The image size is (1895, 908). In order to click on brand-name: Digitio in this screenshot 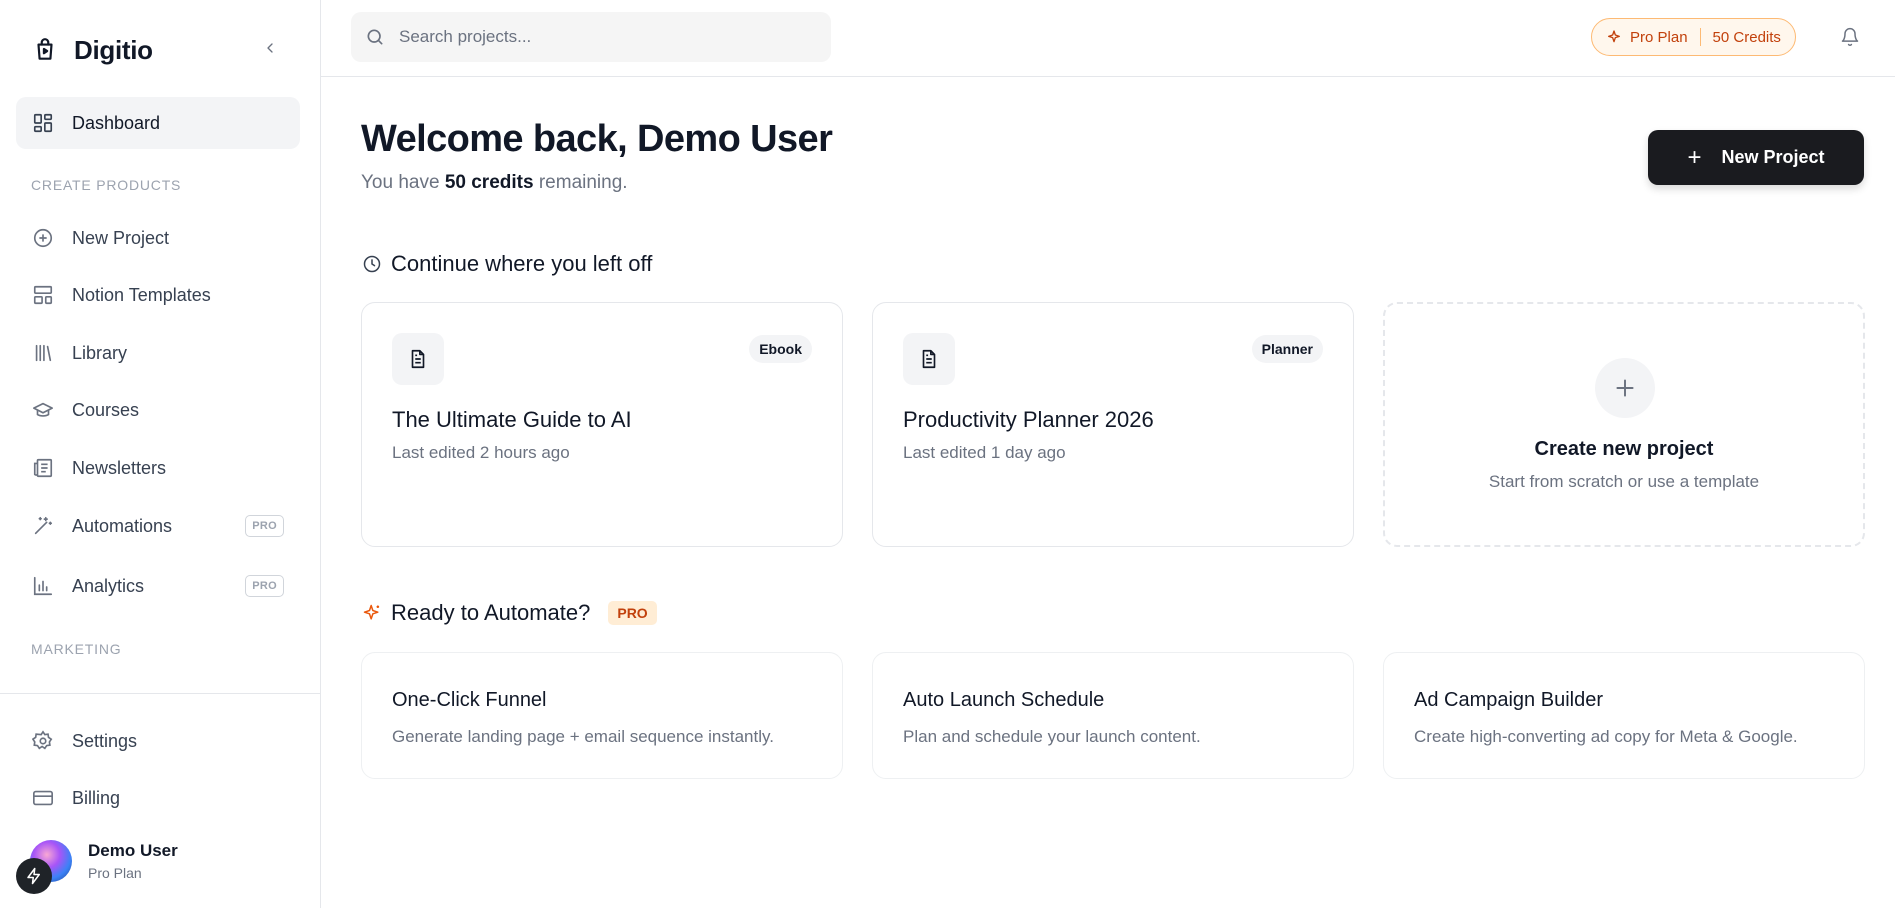, I will do `click(113, 49)`.